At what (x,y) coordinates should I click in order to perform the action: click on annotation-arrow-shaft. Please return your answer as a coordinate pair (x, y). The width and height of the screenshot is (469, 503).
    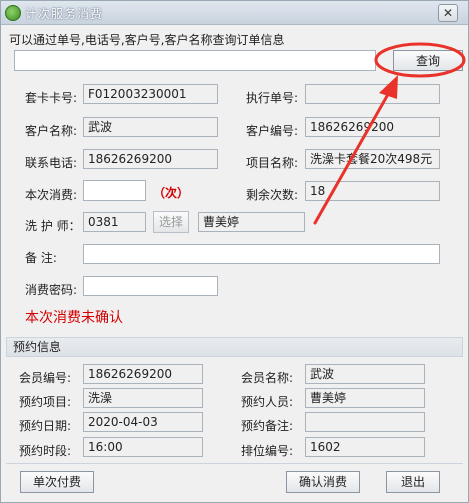
    Looking at the image, I should click on (353, 156).